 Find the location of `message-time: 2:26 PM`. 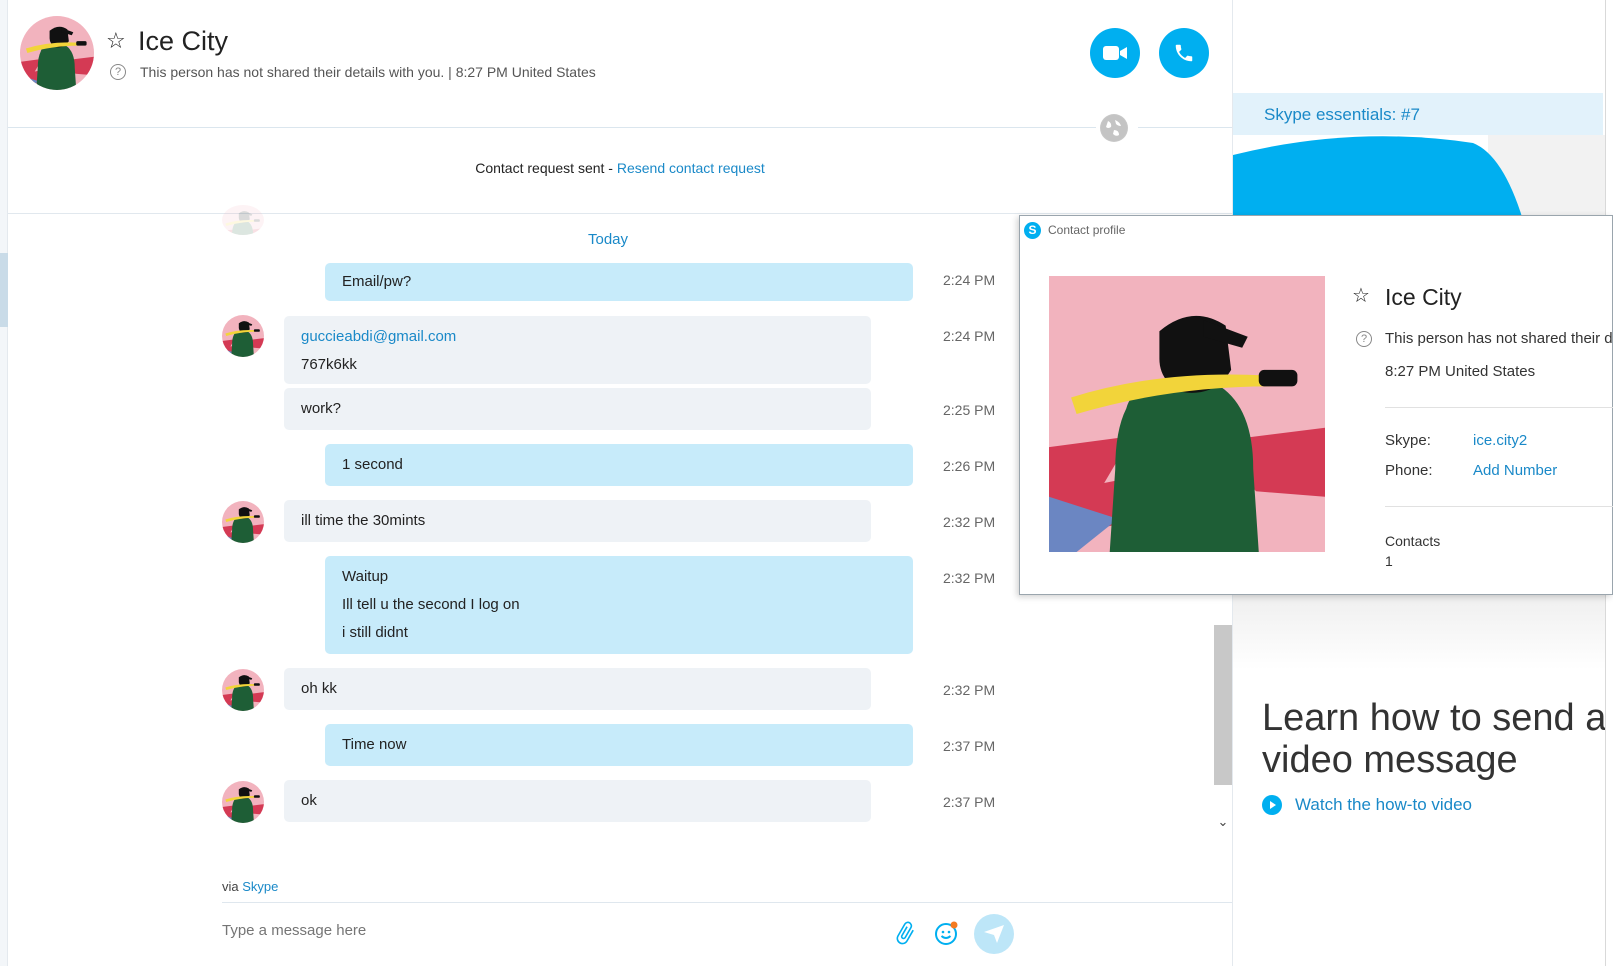

message-time: 2:26 PM is located at coordinates (969, 466).